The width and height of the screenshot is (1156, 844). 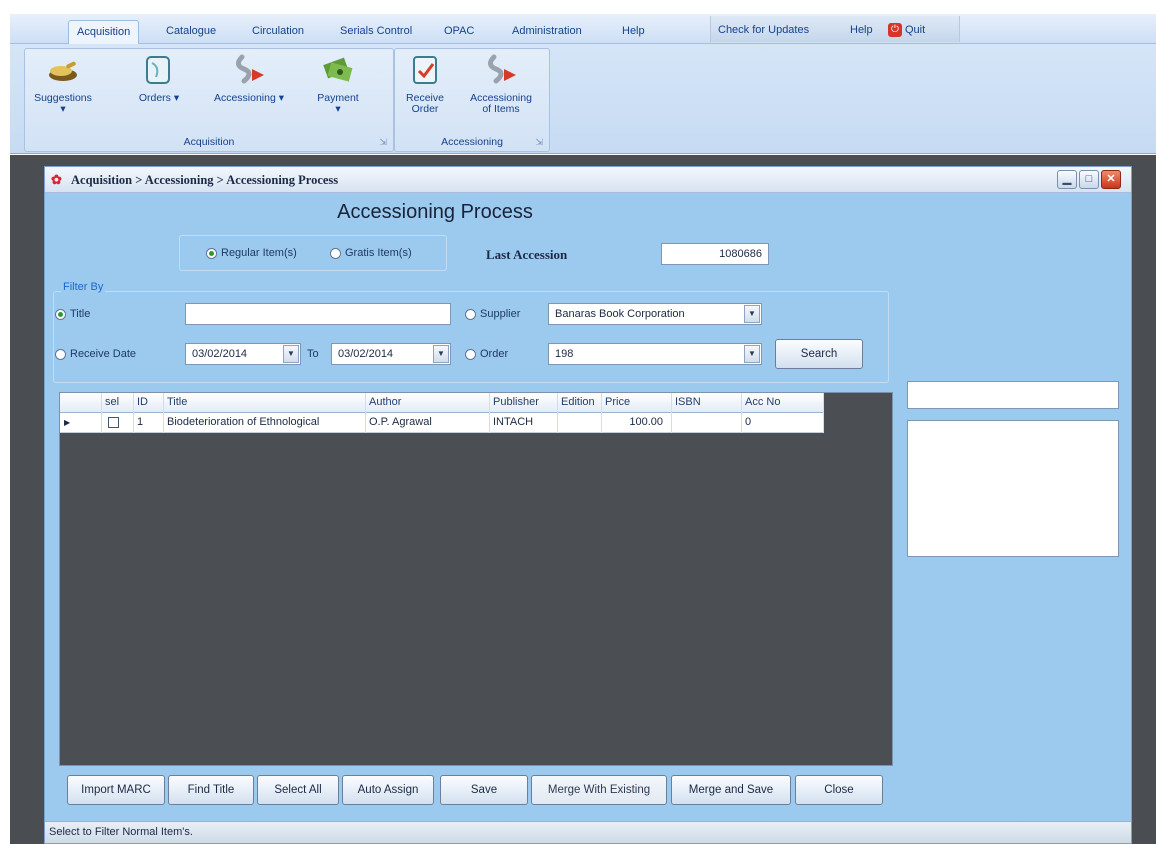 I want to click on receive-order-icon, so click(x=425, y=70).